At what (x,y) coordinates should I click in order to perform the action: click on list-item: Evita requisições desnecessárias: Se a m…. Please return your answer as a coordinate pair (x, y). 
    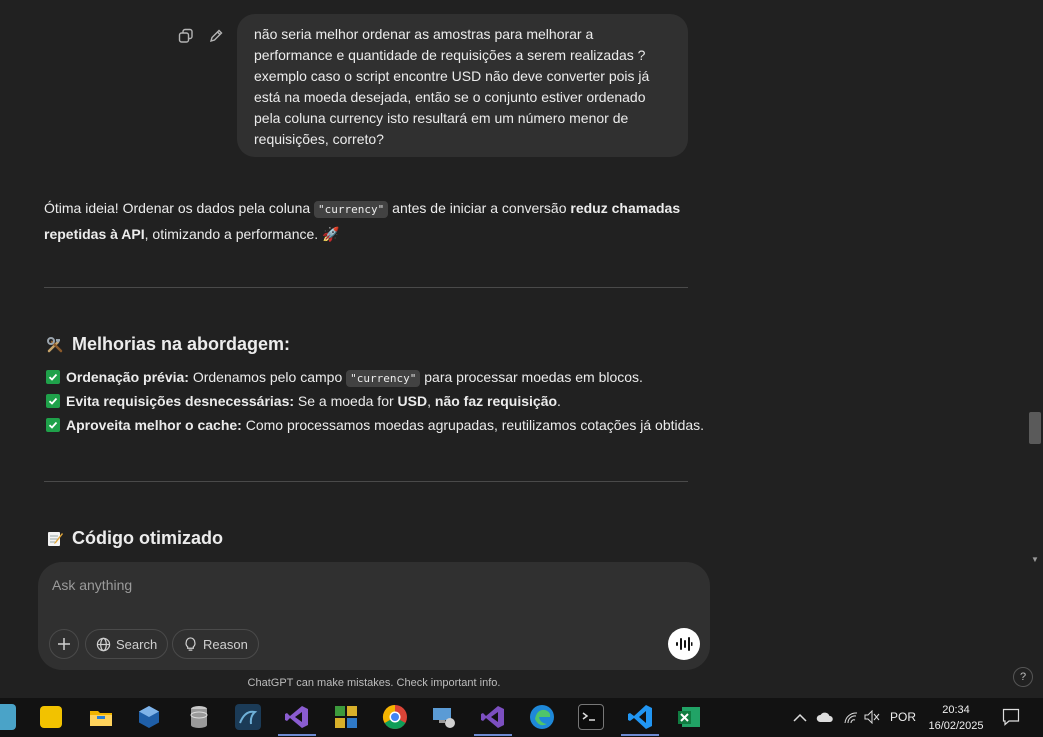
    Looking at the image, I should click on (376, 401).